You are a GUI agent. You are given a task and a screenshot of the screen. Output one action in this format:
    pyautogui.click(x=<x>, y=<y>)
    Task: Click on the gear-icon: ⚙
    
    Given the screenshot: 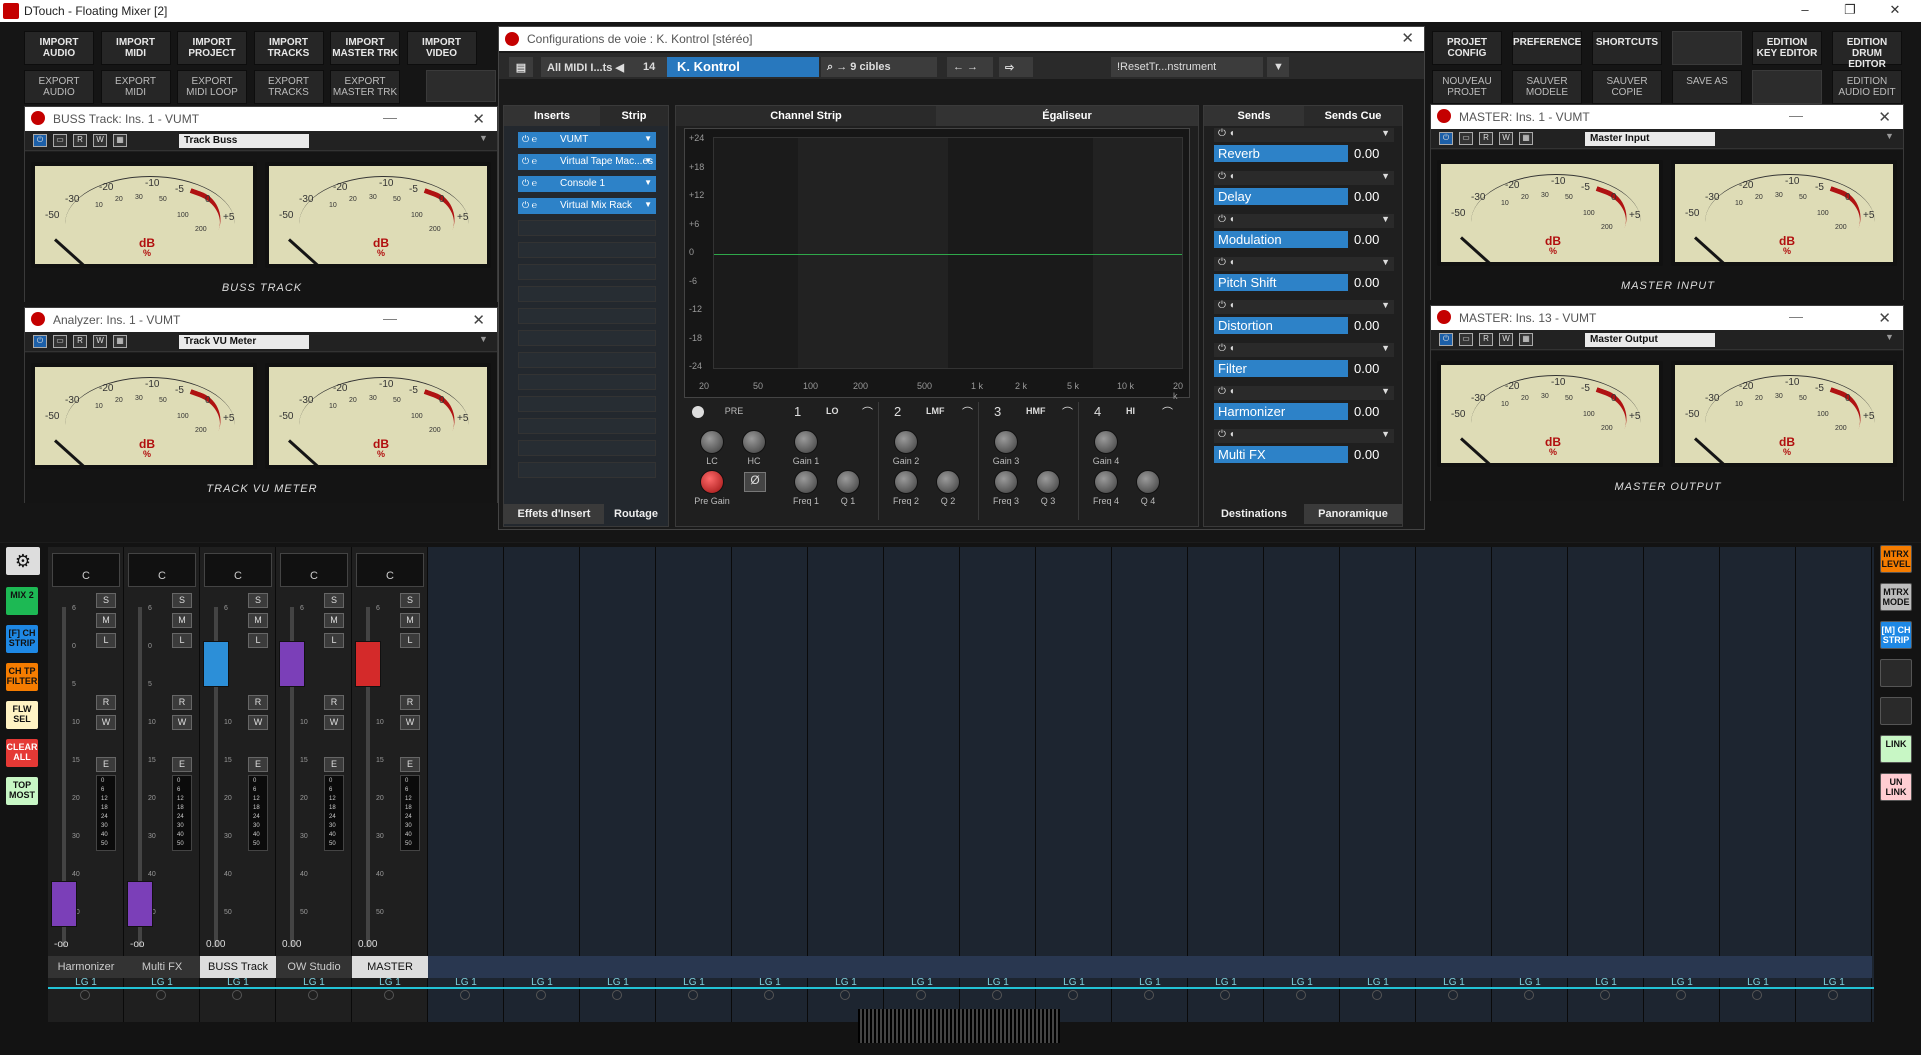 What is the action you would take?
    pyautogui.click(x=23, y=561)
    